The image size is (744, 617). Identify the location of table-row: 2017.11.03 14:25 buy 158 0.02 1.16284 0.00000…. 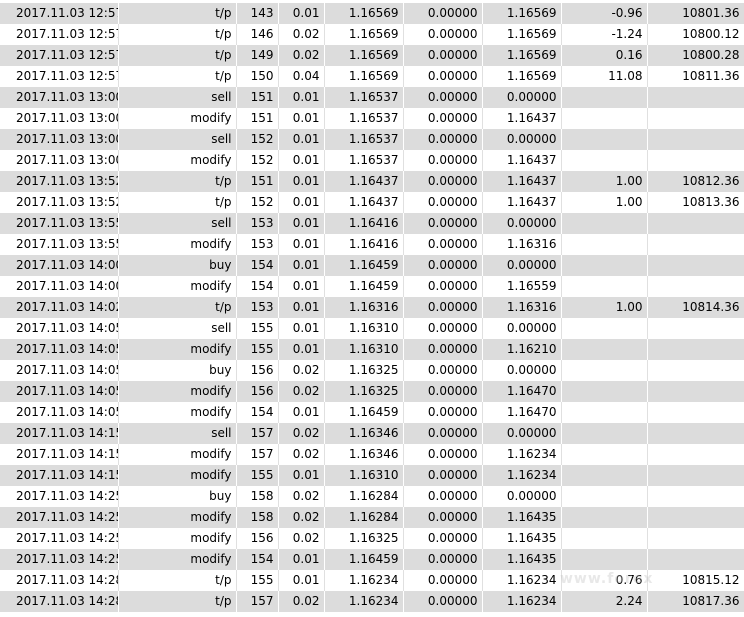
(372, 496).